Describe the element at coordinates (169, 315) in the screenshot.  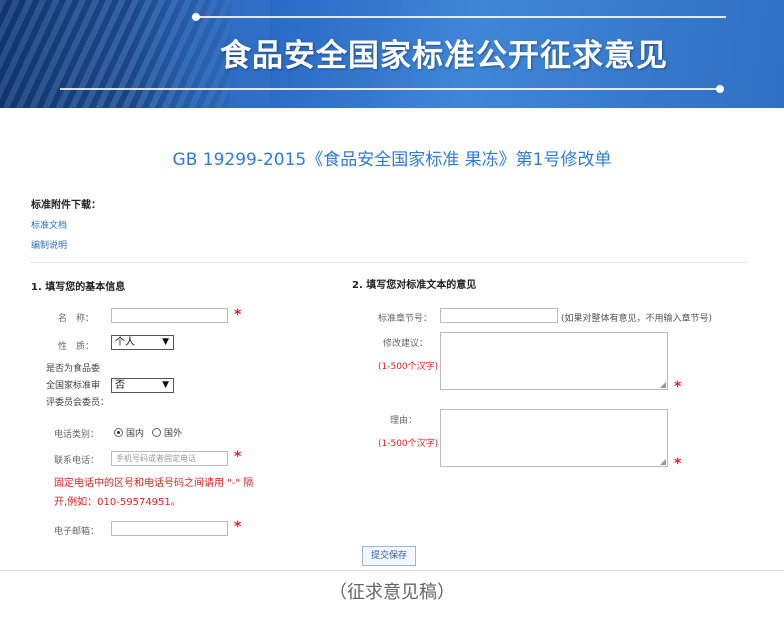
I see `name-input` at that location.